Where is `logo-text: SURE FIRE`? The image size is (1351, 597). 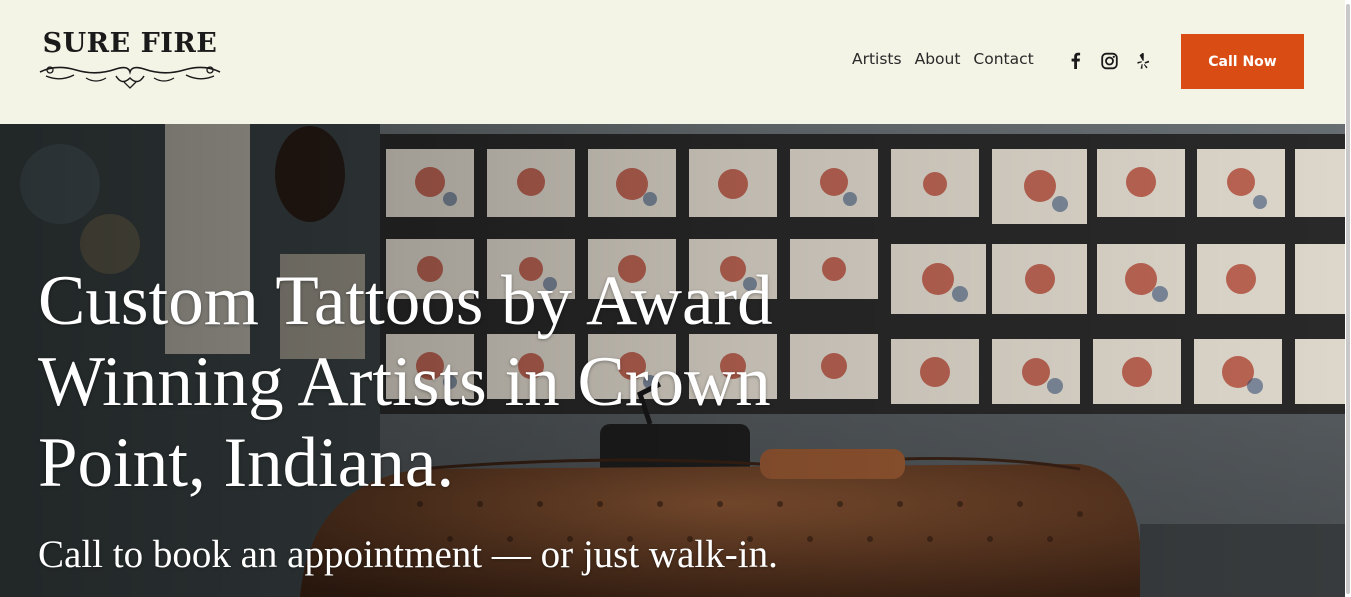 logo-text: SURE FIRE is located at coordinates (130, 43).